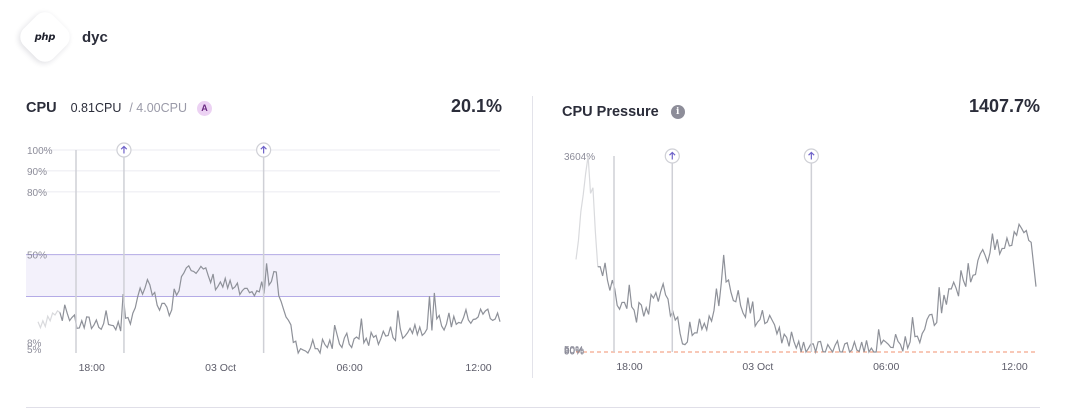  I want to click on cpu-used: 0.81CPU, so click(96, 108).